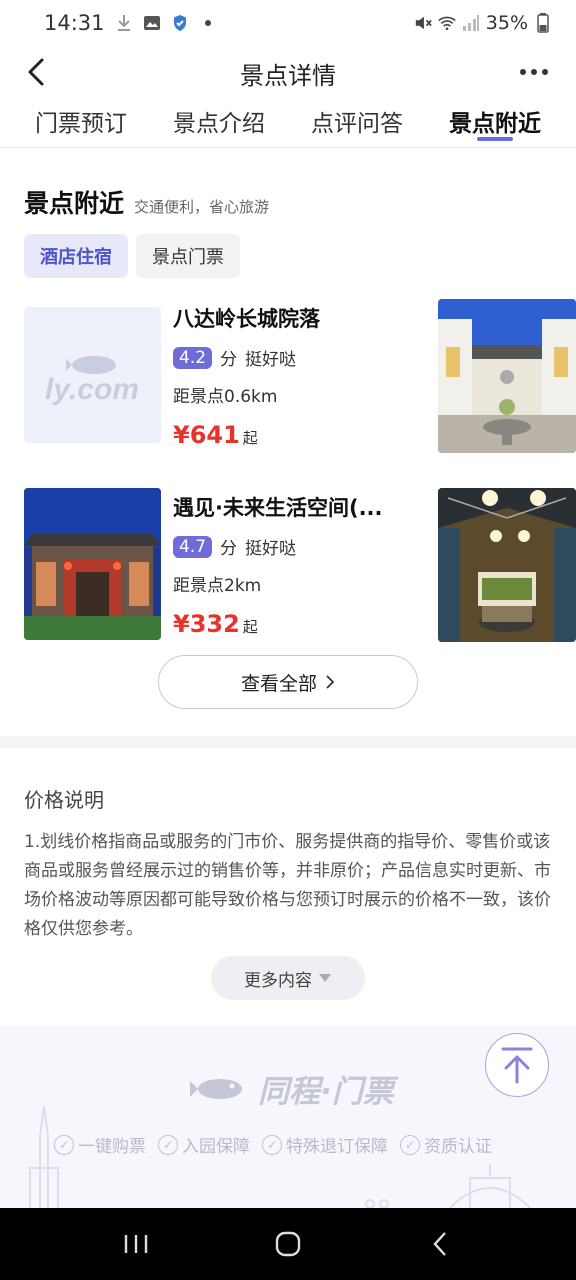 Image resolution: width=576 pixels, height=1280 pixels. I want to click on more-content-button: 更多内容, so click(288, 978).